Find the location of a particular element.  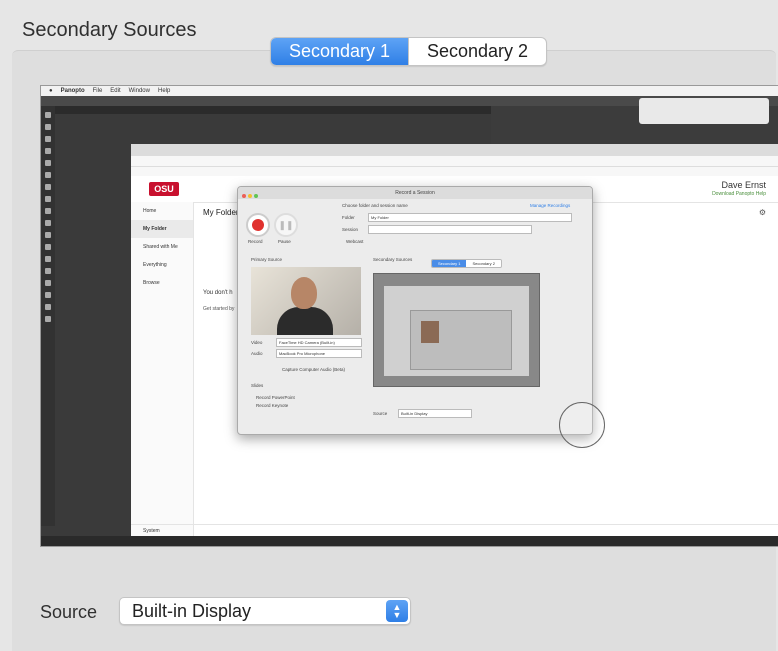

dialog-tab-secondary-1: Secondary 1 is located at coordinates (449, 263).